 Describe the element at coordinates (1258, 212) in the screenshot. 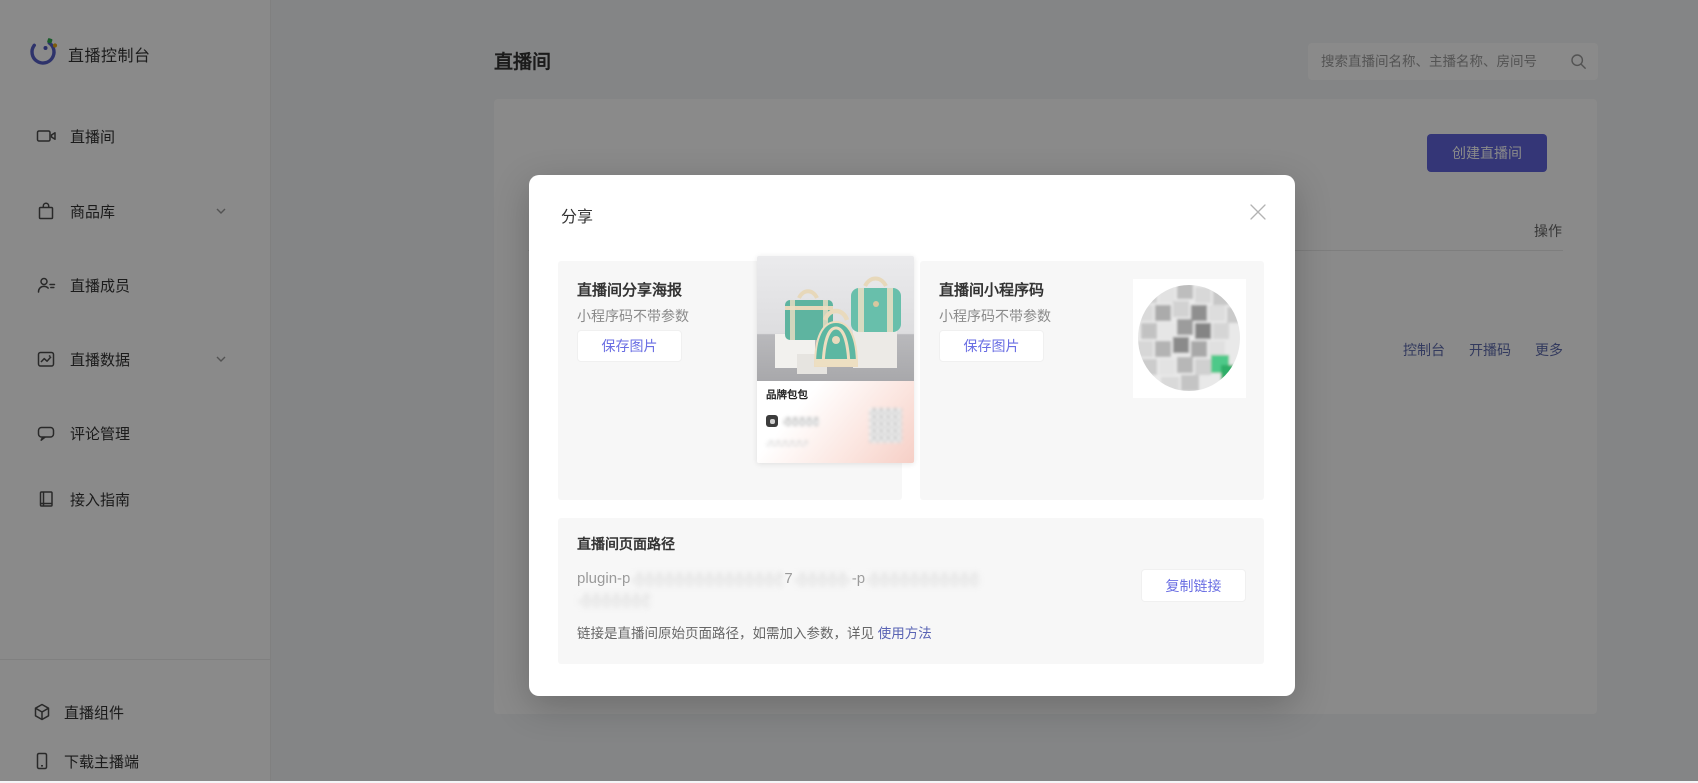

I see `close-icon` at that location.